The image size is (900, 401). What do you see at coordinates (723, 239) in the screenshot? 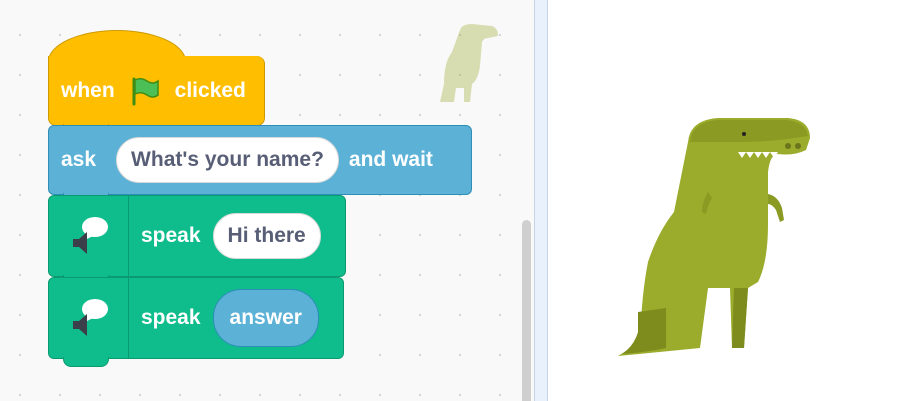
I see `t-rex-sprite-icon` at bounding box center [723, 239].